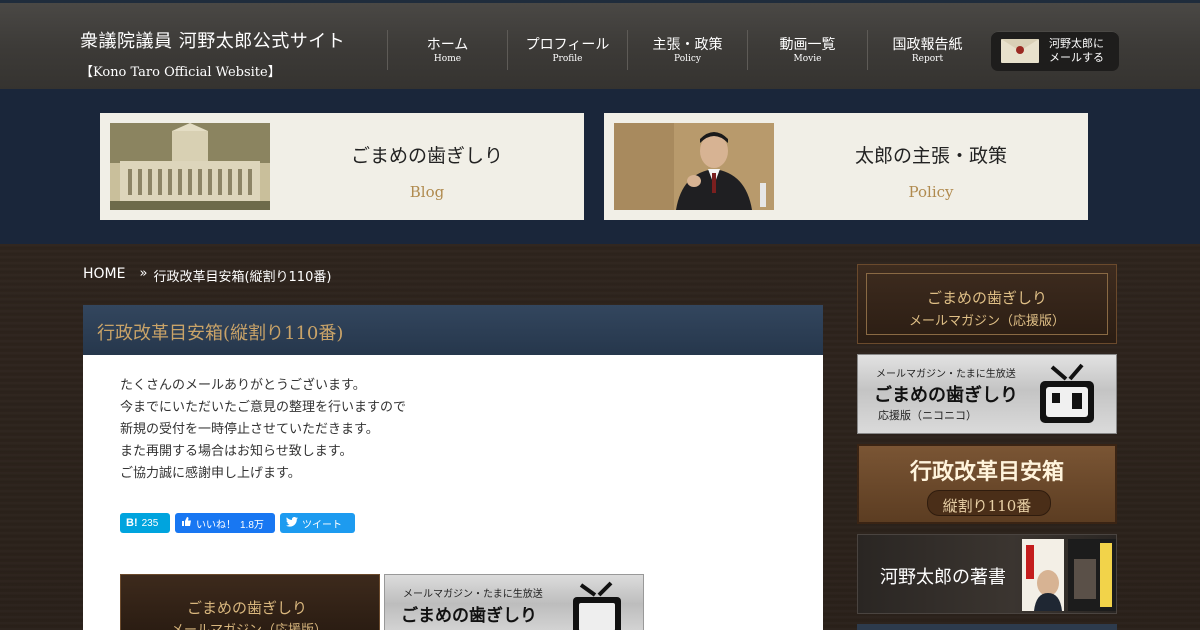 Image resolution: width=1200 pixels, height=630 pixels. I want to click on tweet-button: ツイート, so click(317, 523).